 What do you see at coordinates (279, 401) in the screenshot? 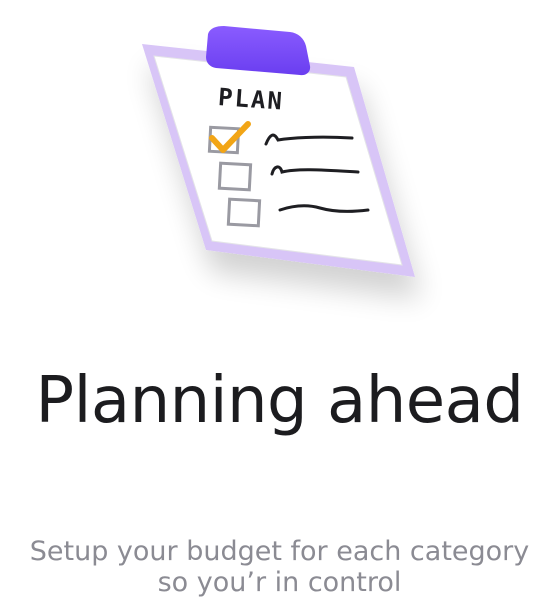
I see `page-title: Planning ahead` at bounding box center [279, 401].